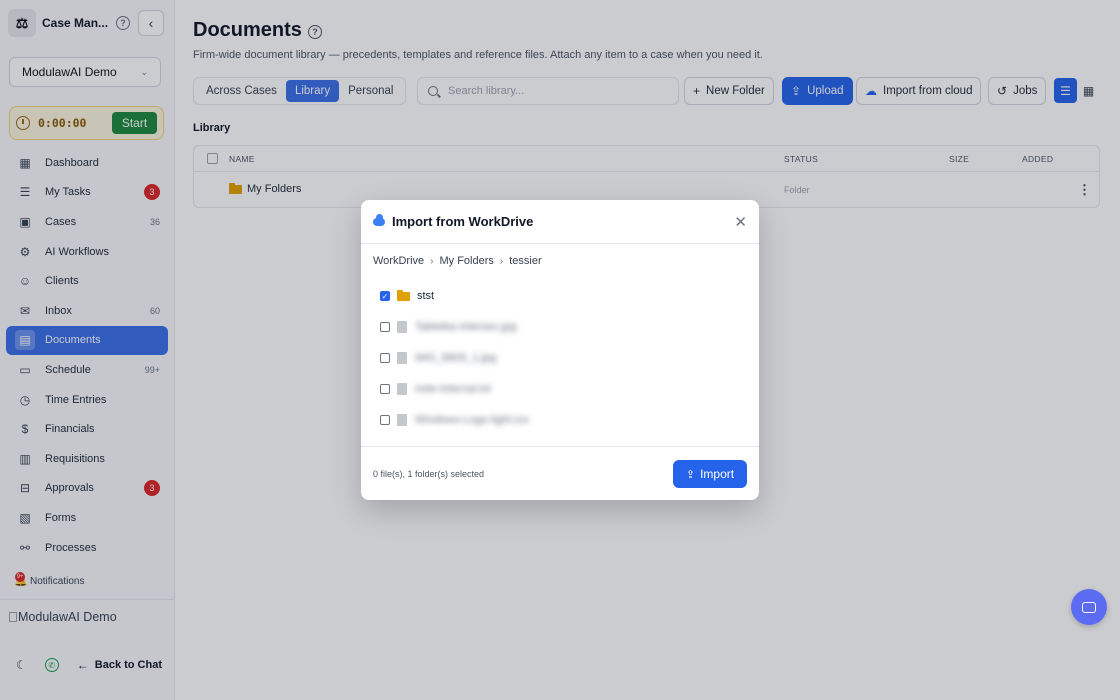 This screenshot has height=700, width=1120. I want to click on list-item: ✓ stst, so click(407, 296).